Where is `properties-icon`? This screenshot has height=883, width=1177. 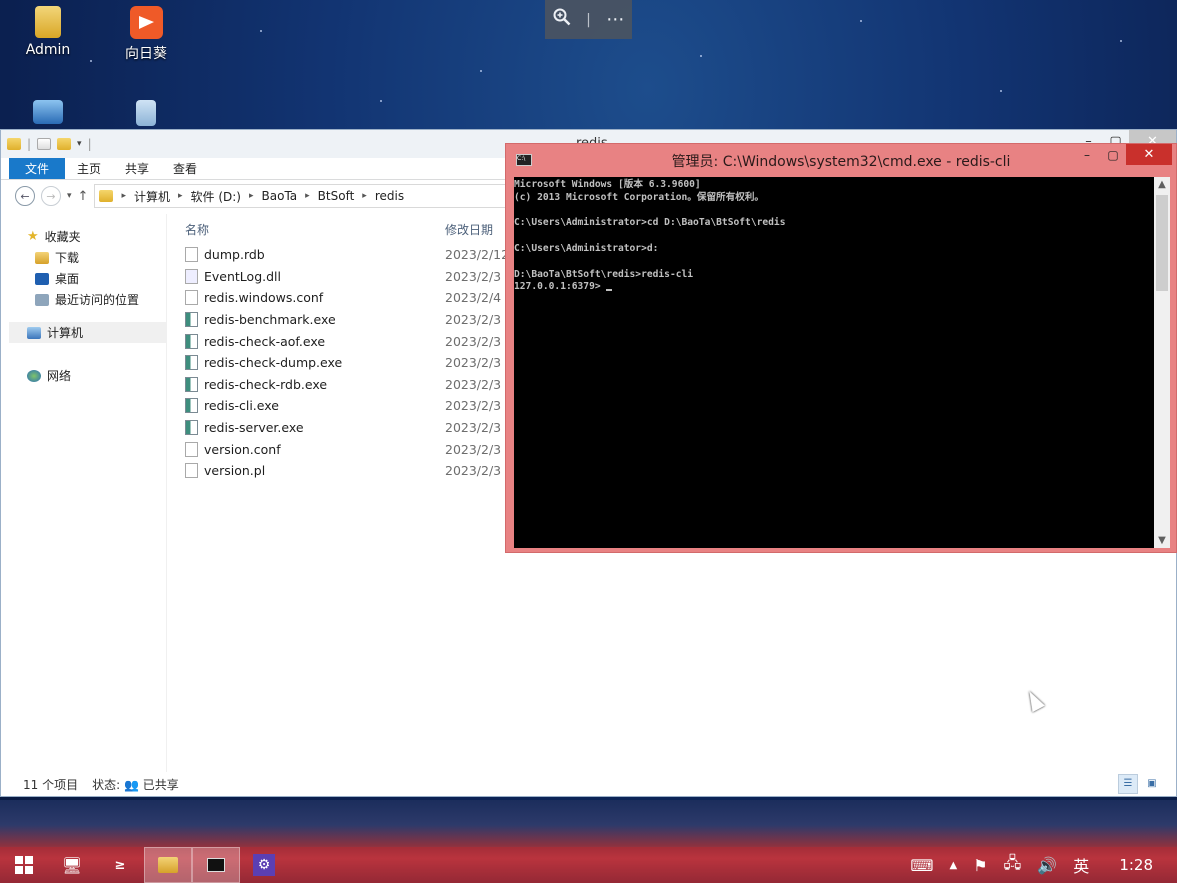
properties-icon is located at coordinates (44, 144).